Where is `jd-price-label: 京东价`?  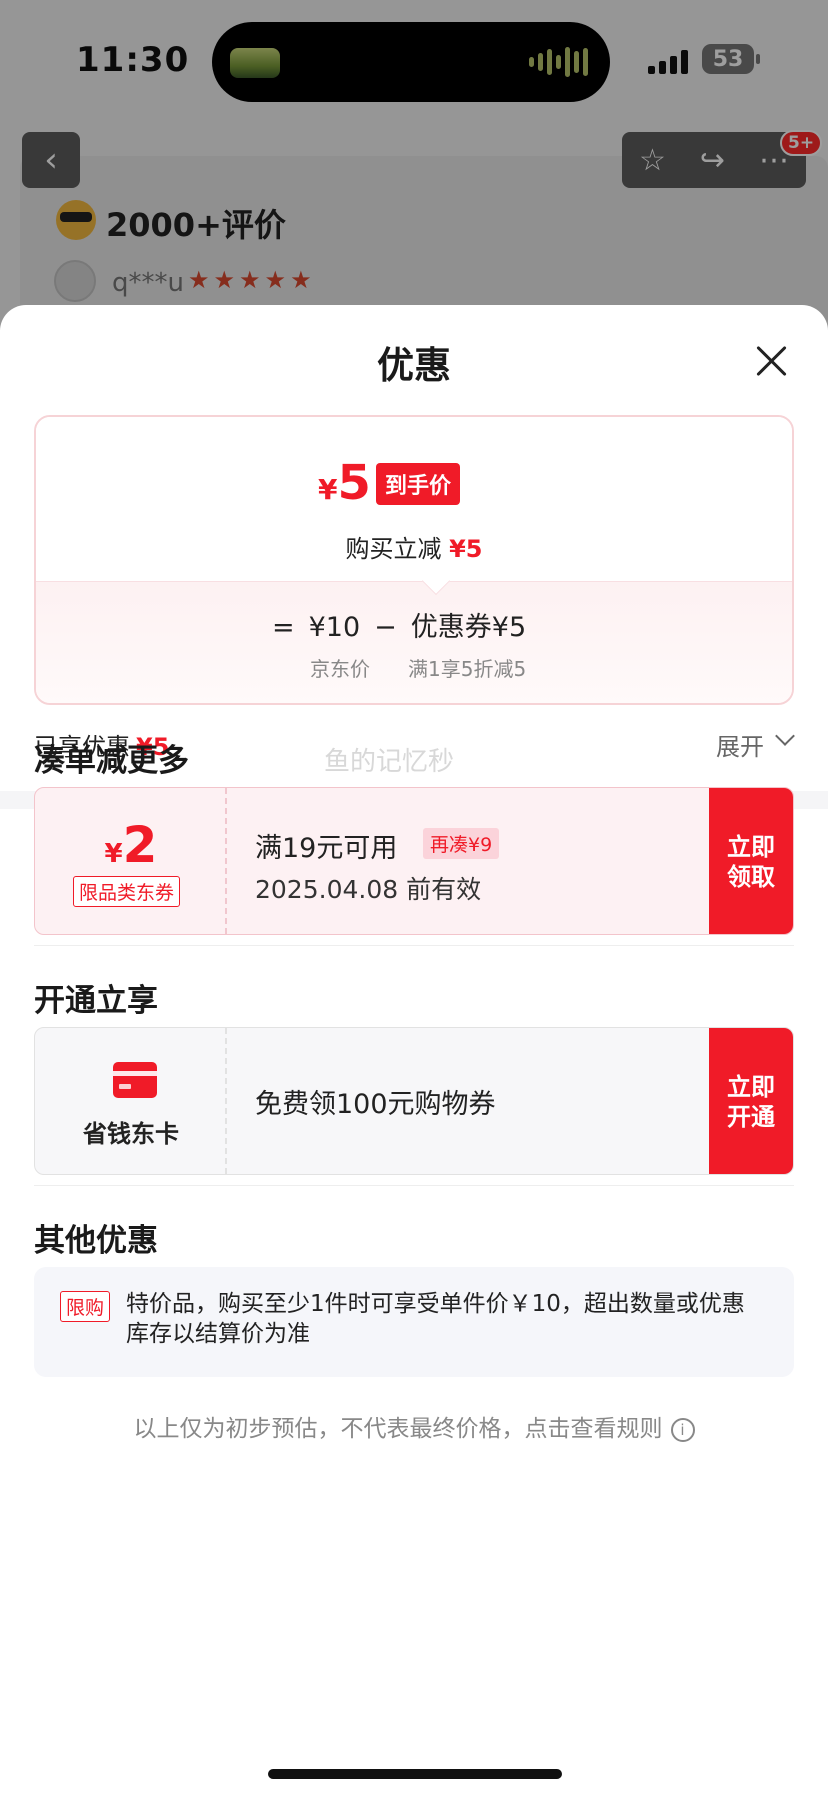
jd-price-label: 京东价 is located at coordinates (340, 669).